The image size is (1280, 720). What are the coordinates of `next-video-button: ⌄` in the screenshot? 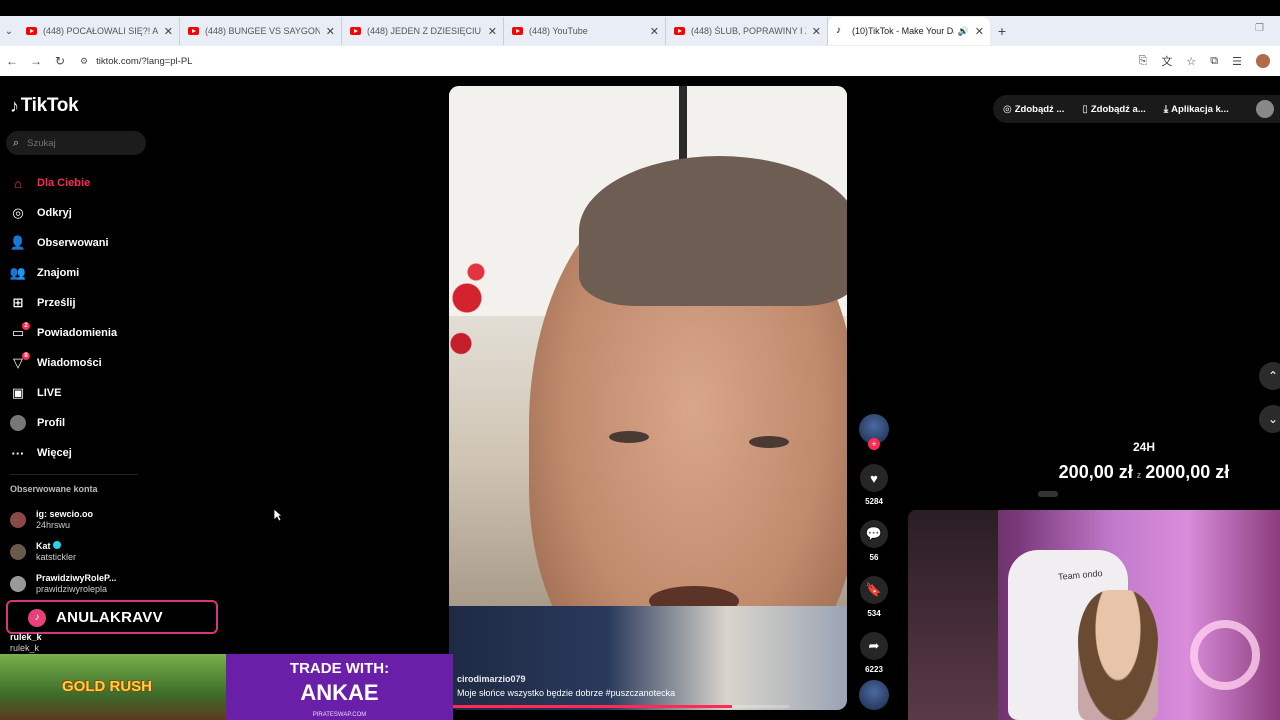 It's located at (1269, 419).